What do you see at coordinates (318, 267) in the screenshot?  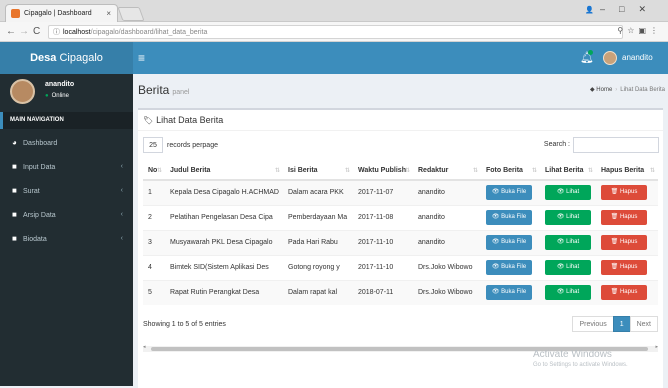 I see `cell-isi: Gotong royong y` at bounding box center [318, 267].